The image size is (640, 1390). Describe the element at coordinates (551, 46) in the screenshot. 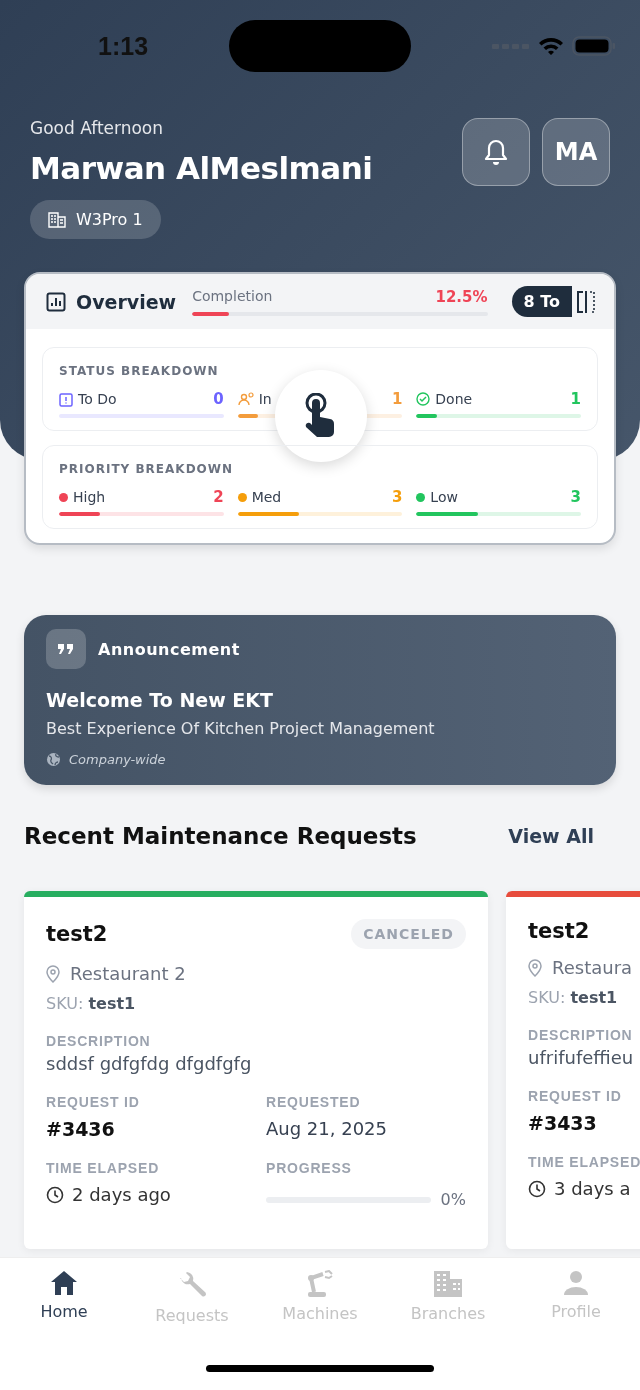

I see `wifi-icon` at that location.